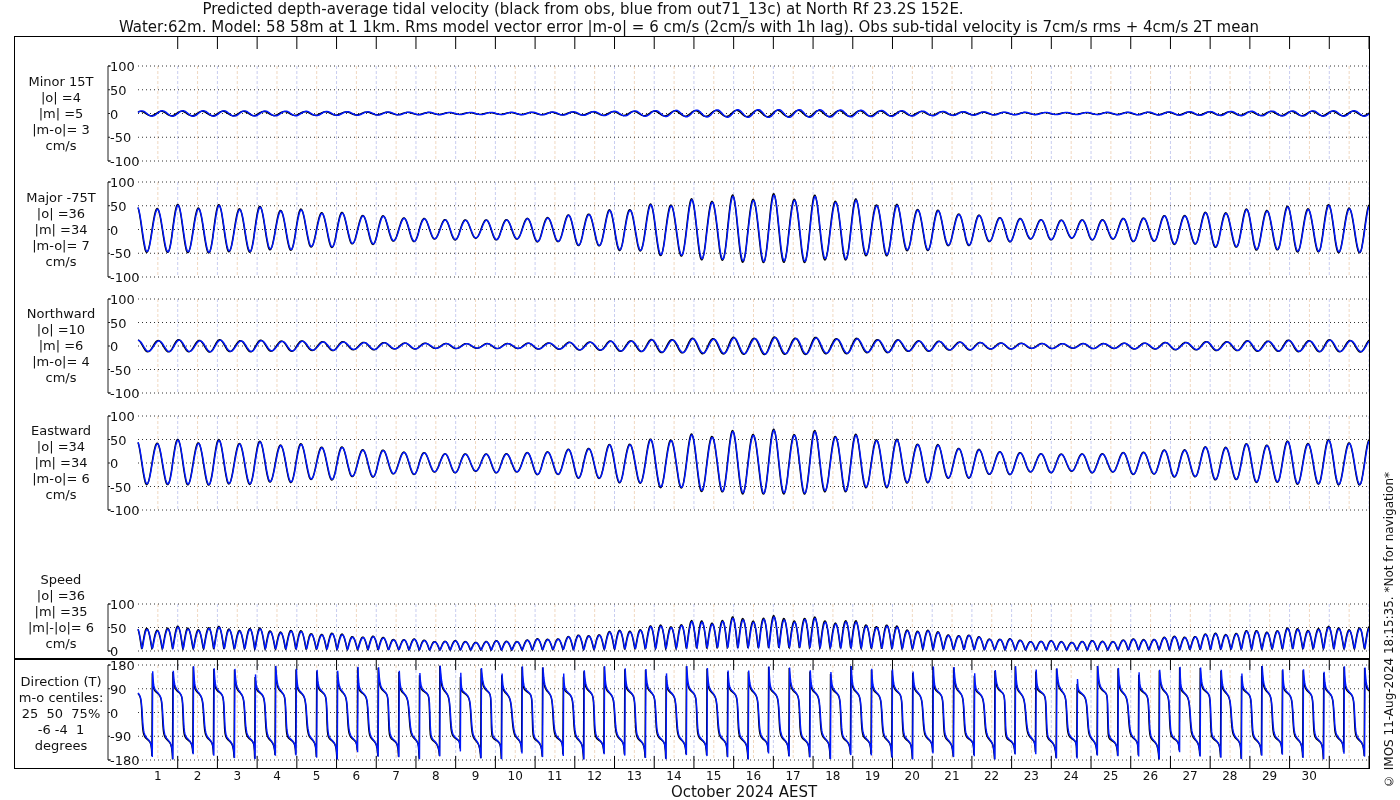 This screenshot has height=800, width=1400. What do you see at coordinates (952, 776) in the screenshot?
I see `day-label: 21` at bounding box center [952, 776].